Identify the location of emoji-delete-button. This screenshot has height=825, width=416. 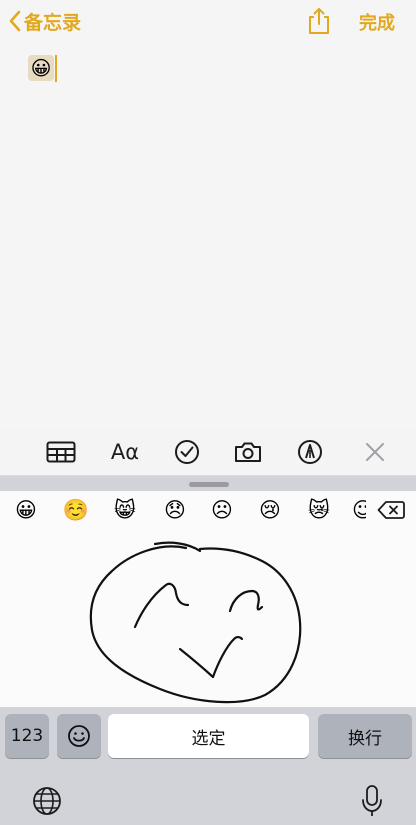
(391, 510).